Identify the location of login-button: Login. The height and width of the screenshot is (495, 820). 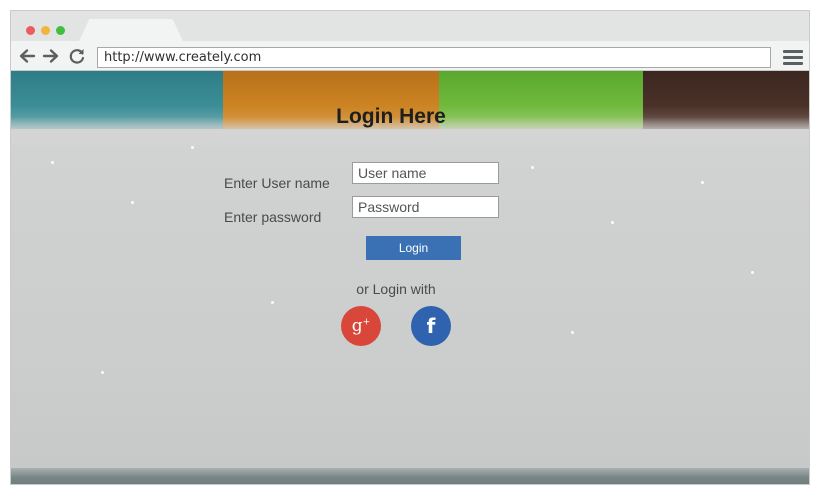
(413, 248).